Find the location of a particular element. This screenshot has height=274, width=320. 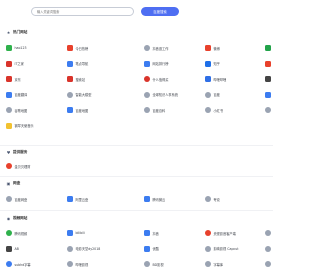

site-link: 微博 is located at coordinates (212, 48).